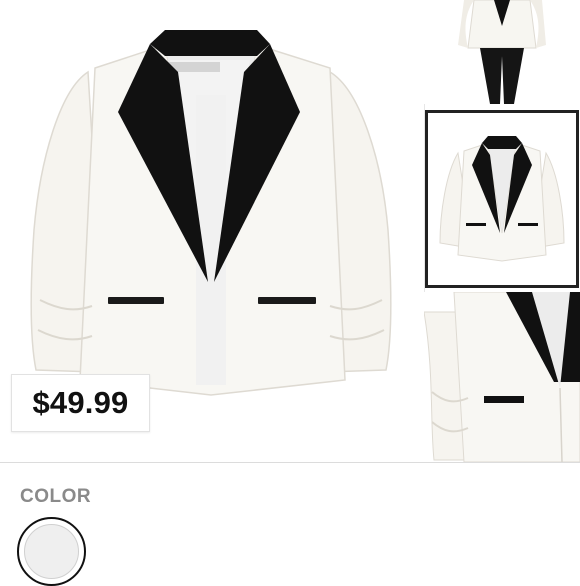 Image resolution: width=580 pixels, height=586 pixels. I want to click on section-divider, so click(290, 462).